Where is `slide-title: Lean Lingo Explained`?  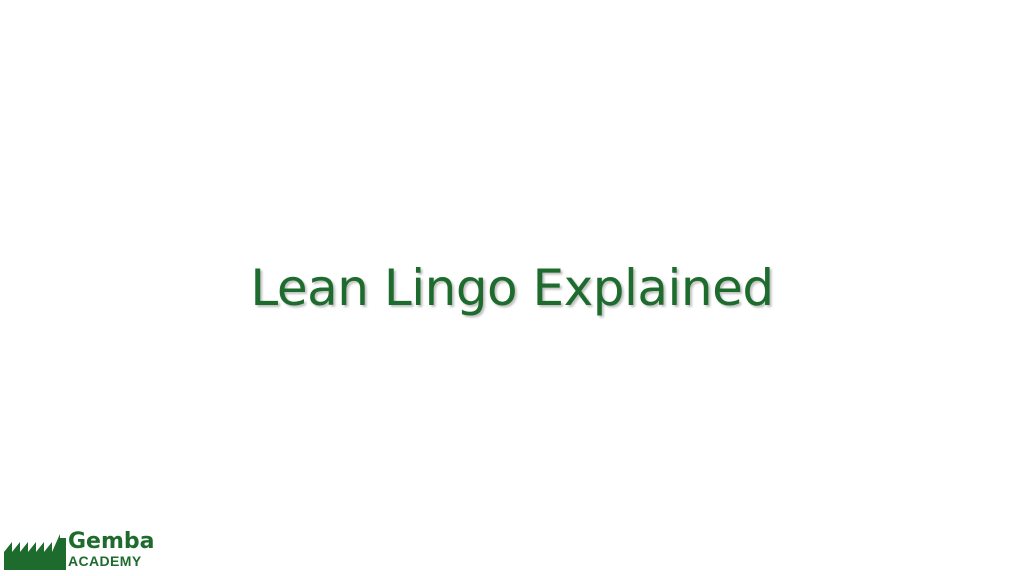
slide-title: Lean Lingo Explained is located at coordinates (512, 288).